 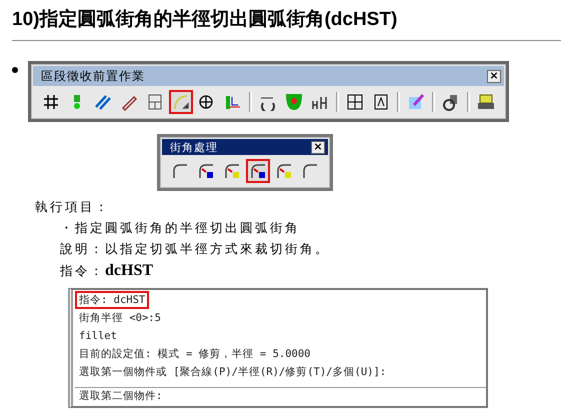 What do you see at coordinates (103, 102) in the screenshot?
I see `parallel-lines-icon` at bounding box center [103, 102].